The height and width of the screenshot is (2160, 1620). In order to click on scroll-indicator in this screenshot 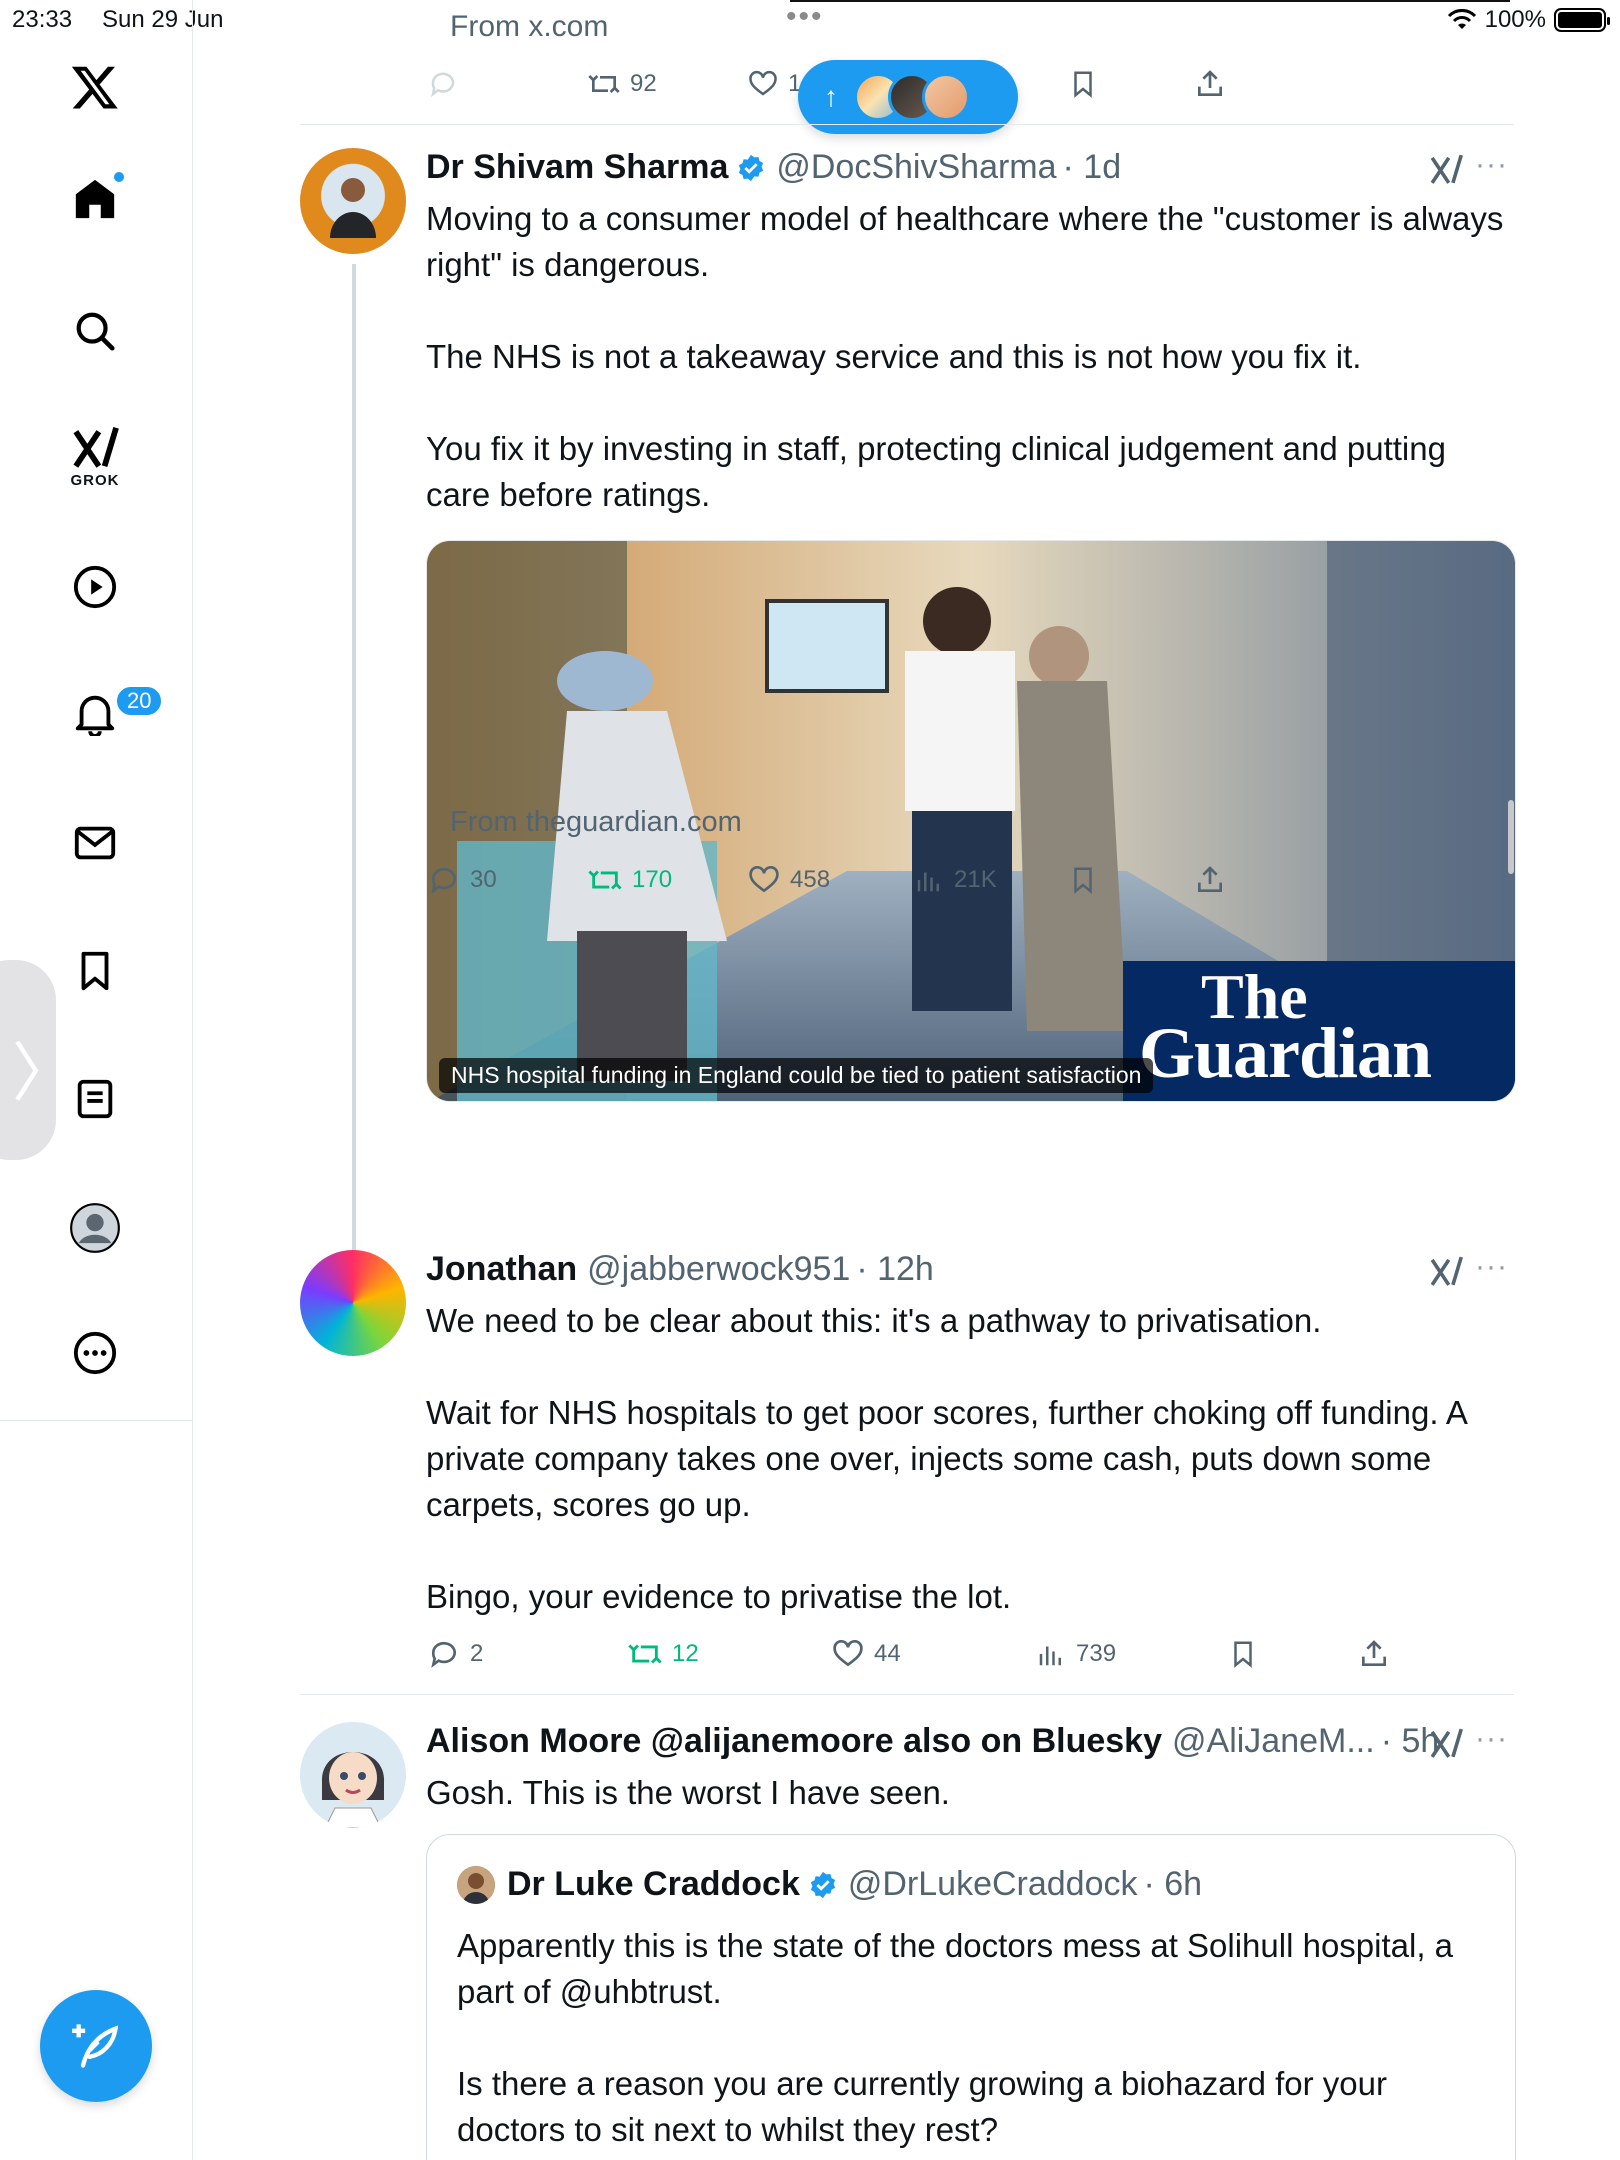, I will do `click(1511, 837)`.